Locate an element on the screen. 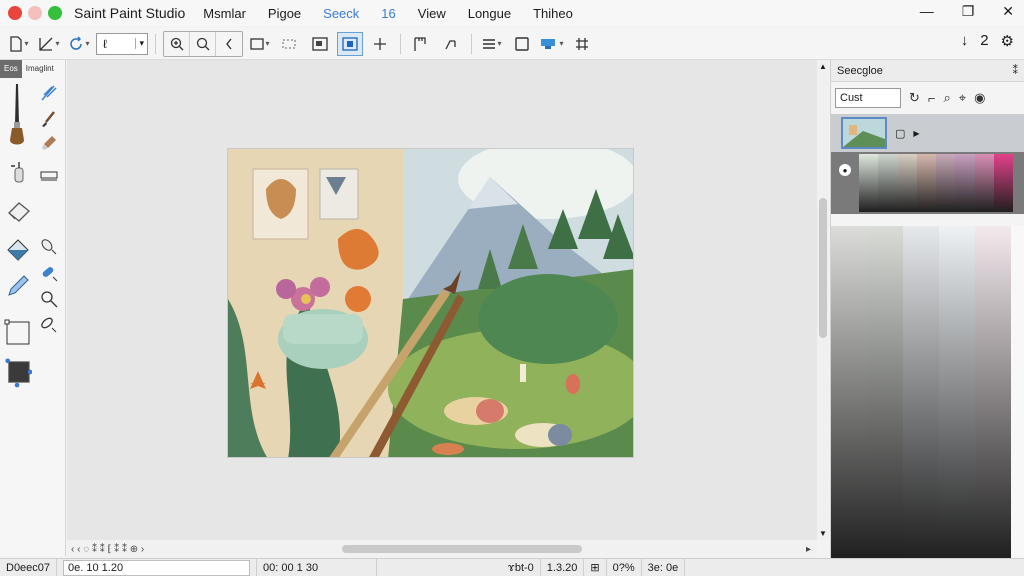 Image resolution: width=1024 pixels, height=576 pixels. color-fill-icon is located at coordinates (552, 44).